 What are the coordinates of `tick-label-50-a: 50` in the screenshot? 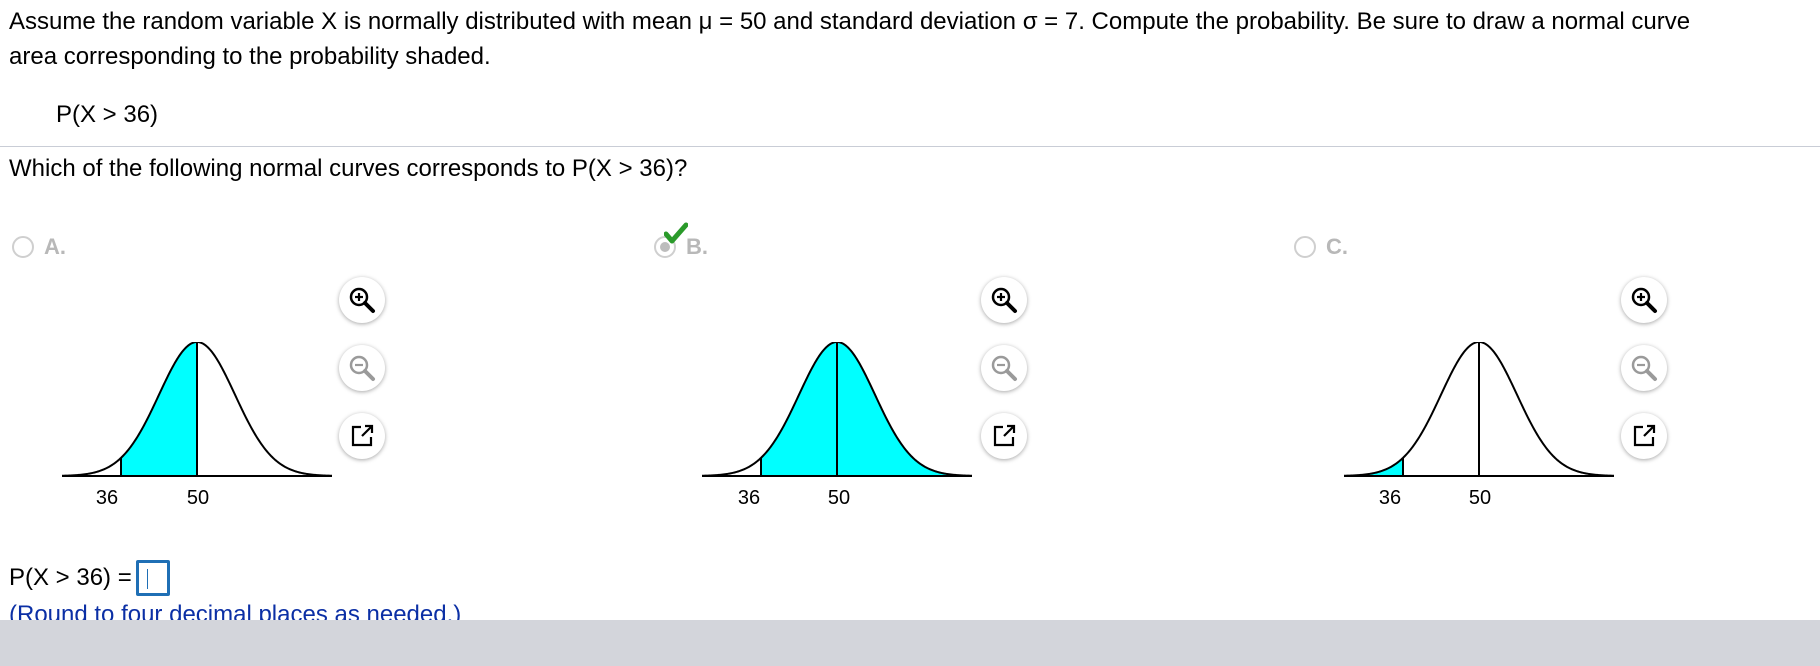 It's located at (198, 498).